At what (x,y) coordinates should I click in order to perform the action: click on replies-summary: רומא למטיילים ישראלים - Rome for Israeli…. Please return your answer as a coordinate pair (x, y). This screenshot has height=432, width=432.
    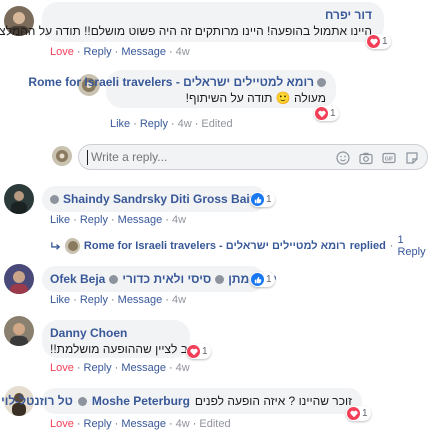
    Looking at the image, I should click on (241, 246).